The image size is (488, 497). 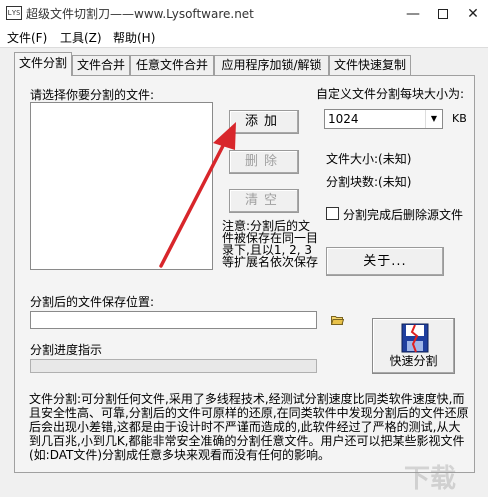 What do you see at coordinates (27, 37) in the screenshot?
I see `menu-file: 文件(F)` at bounding box center [27, 37].